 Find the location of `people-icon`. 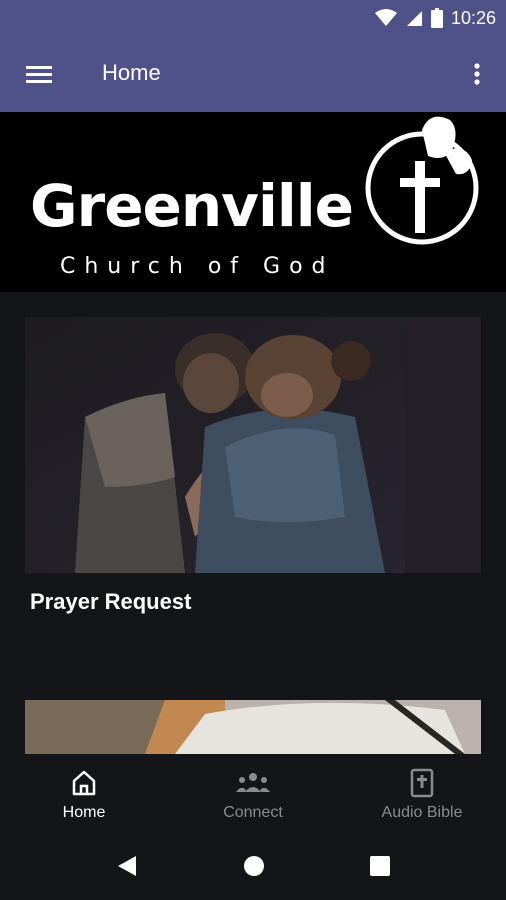

people-icon is located at coordinates (253, 782).